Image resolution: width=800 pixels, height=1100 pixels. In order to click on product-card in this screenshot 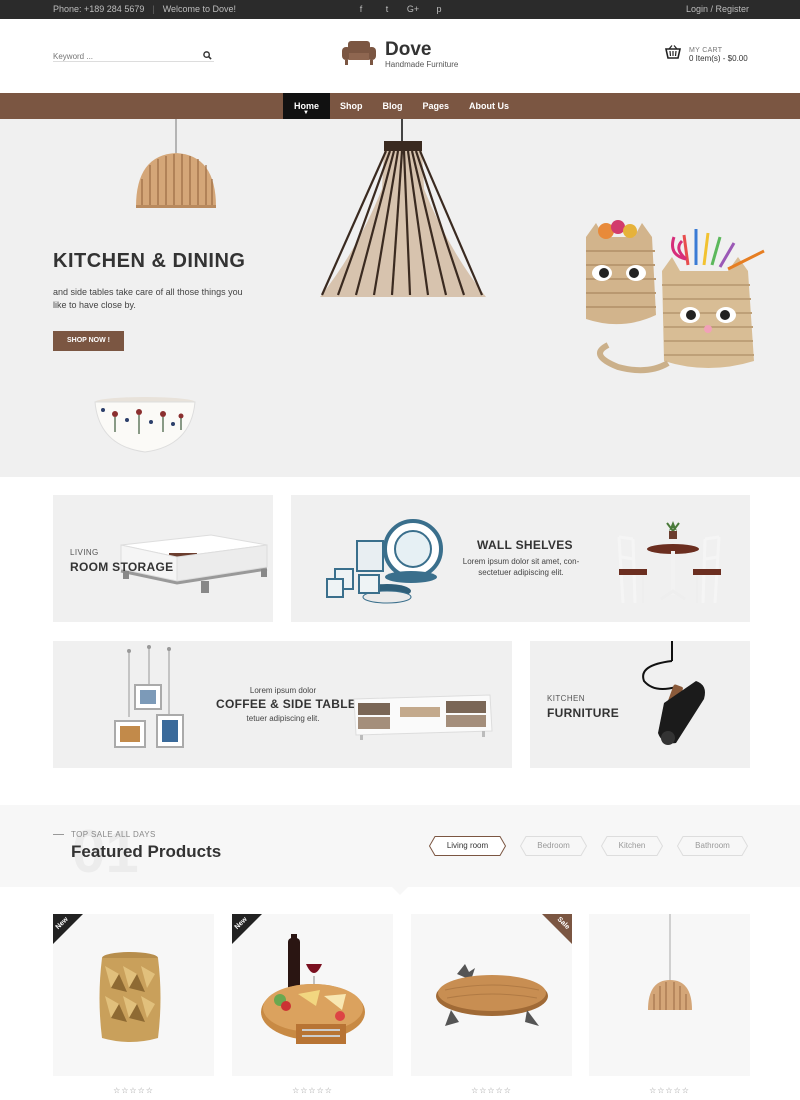, I will do `click(669, 995)`.